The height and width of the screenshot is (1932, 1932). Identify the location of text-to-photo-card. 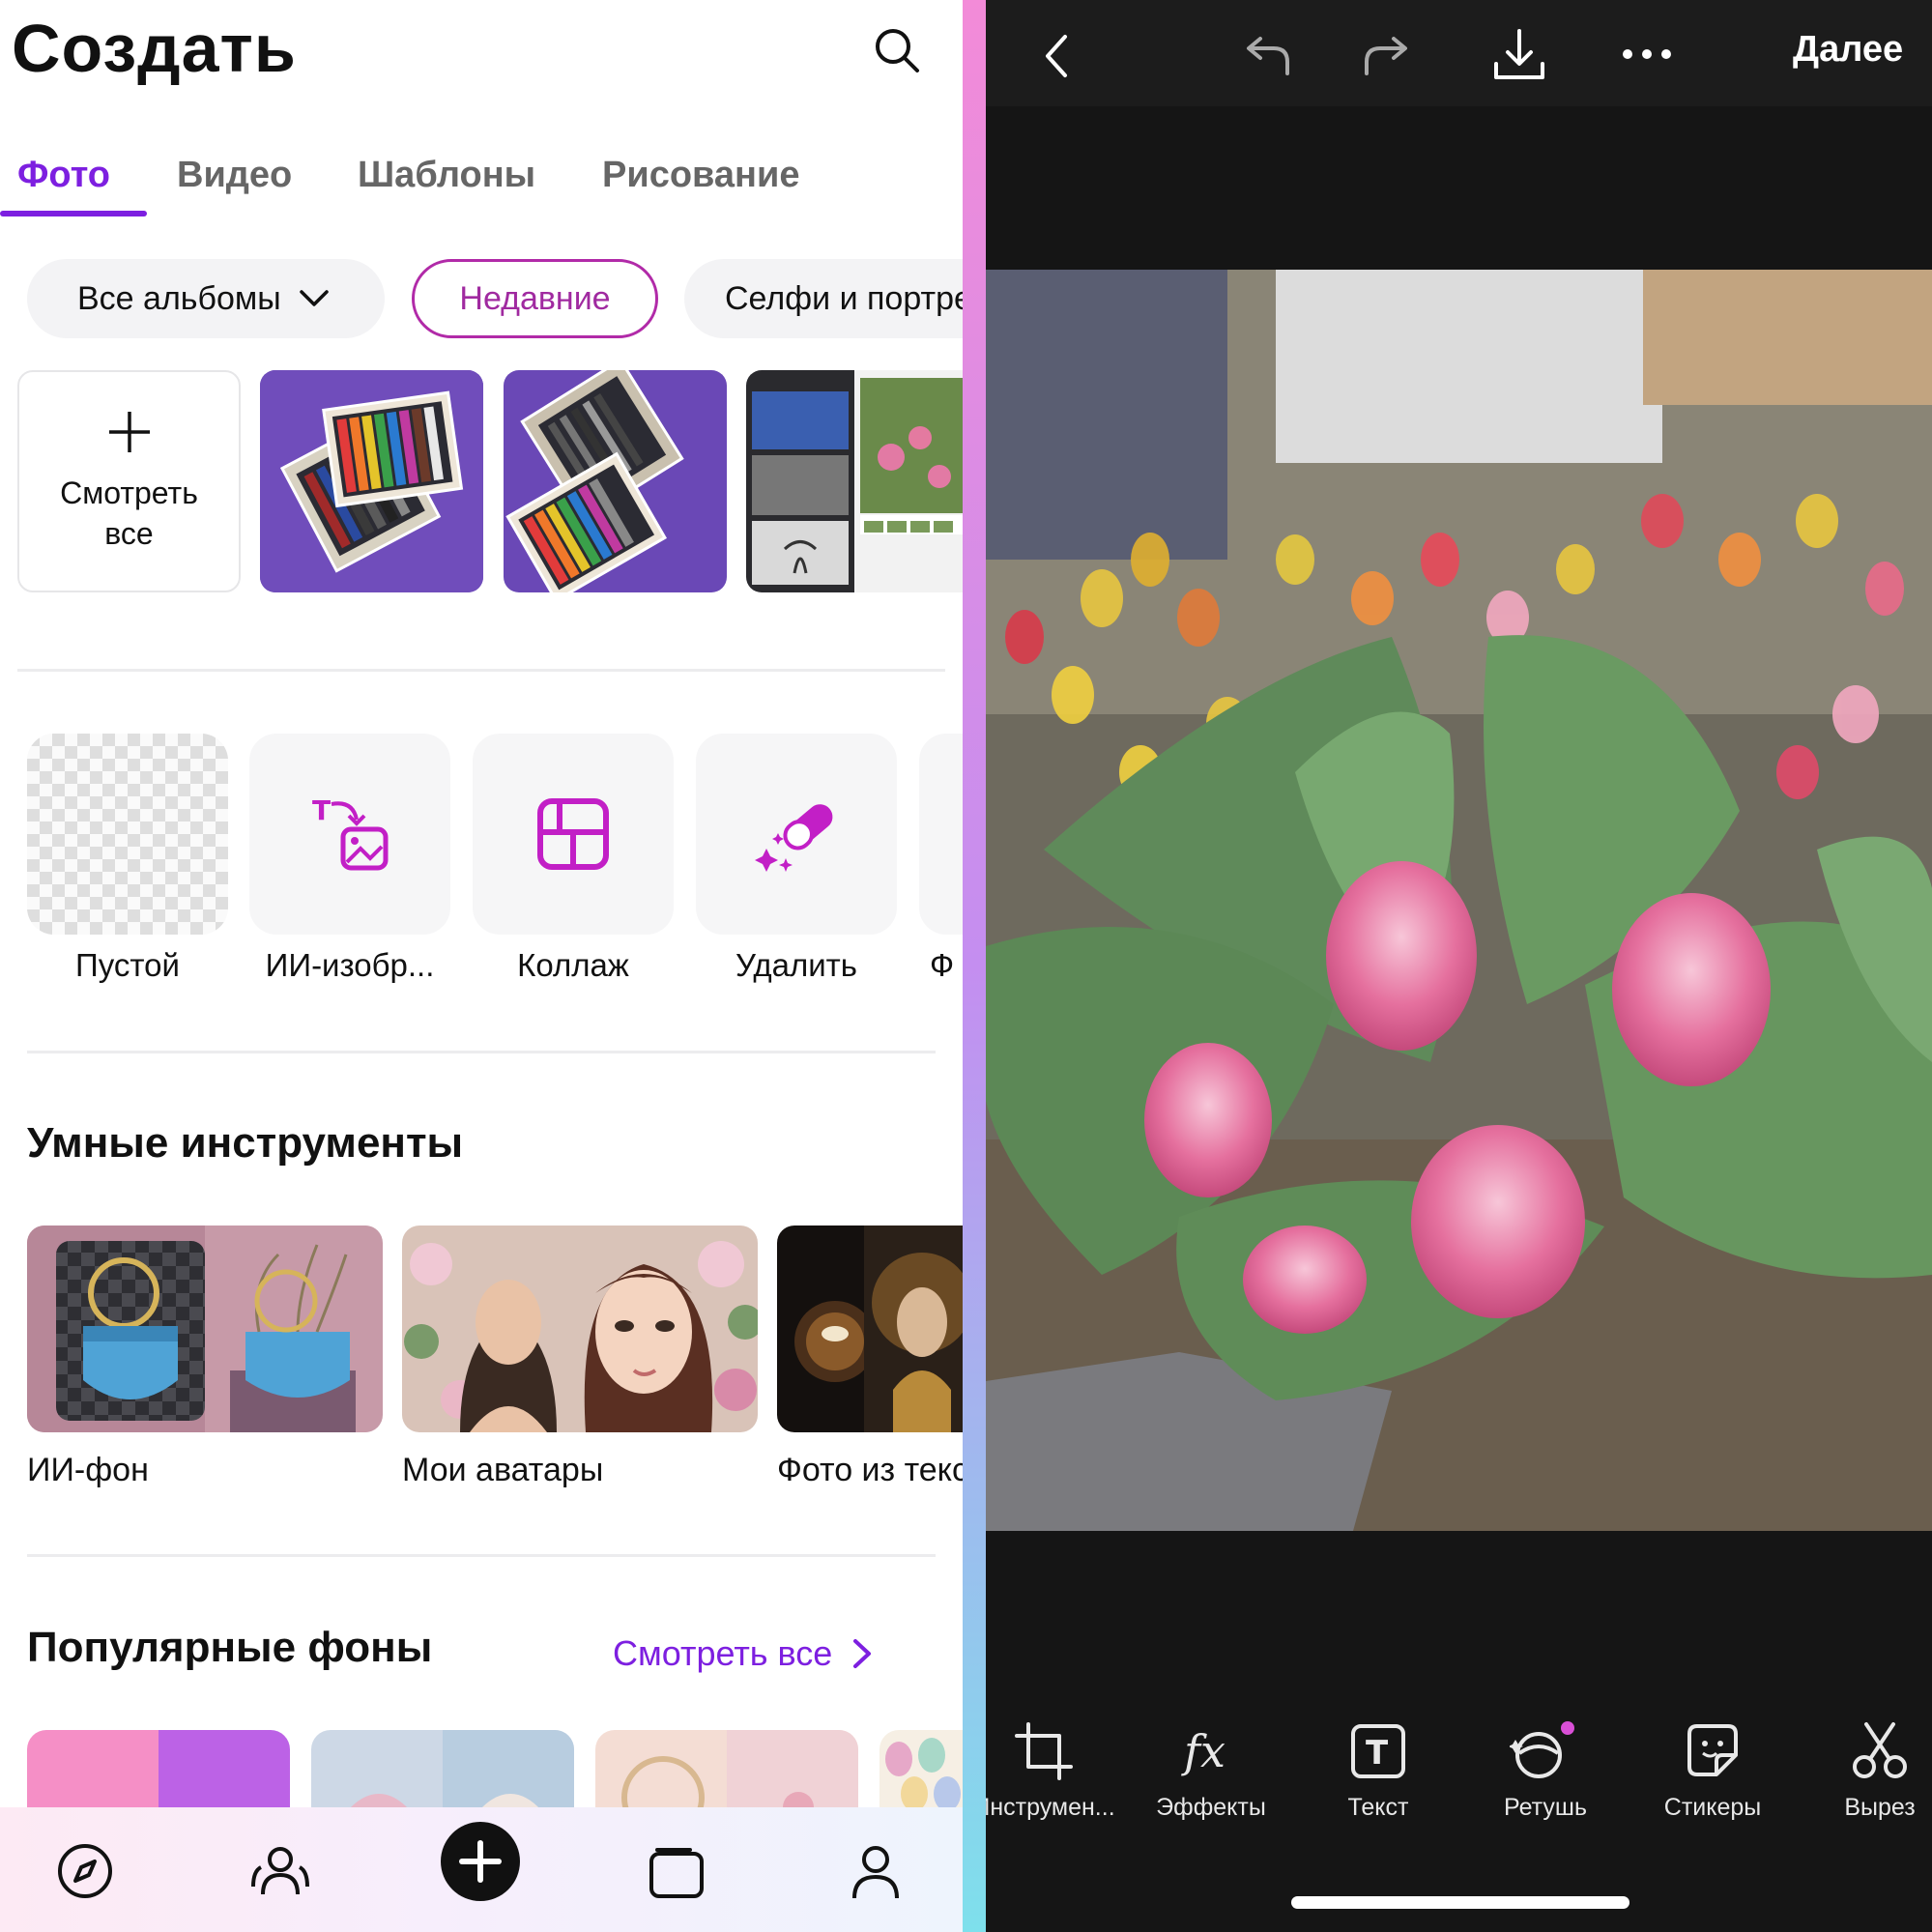
(870, 1329).